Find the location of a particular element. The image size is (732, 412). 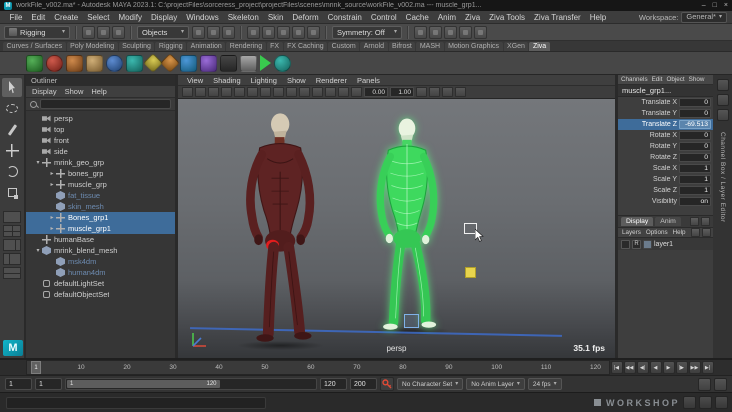

menu-item: Ziva is located at coordinates (473, 17).